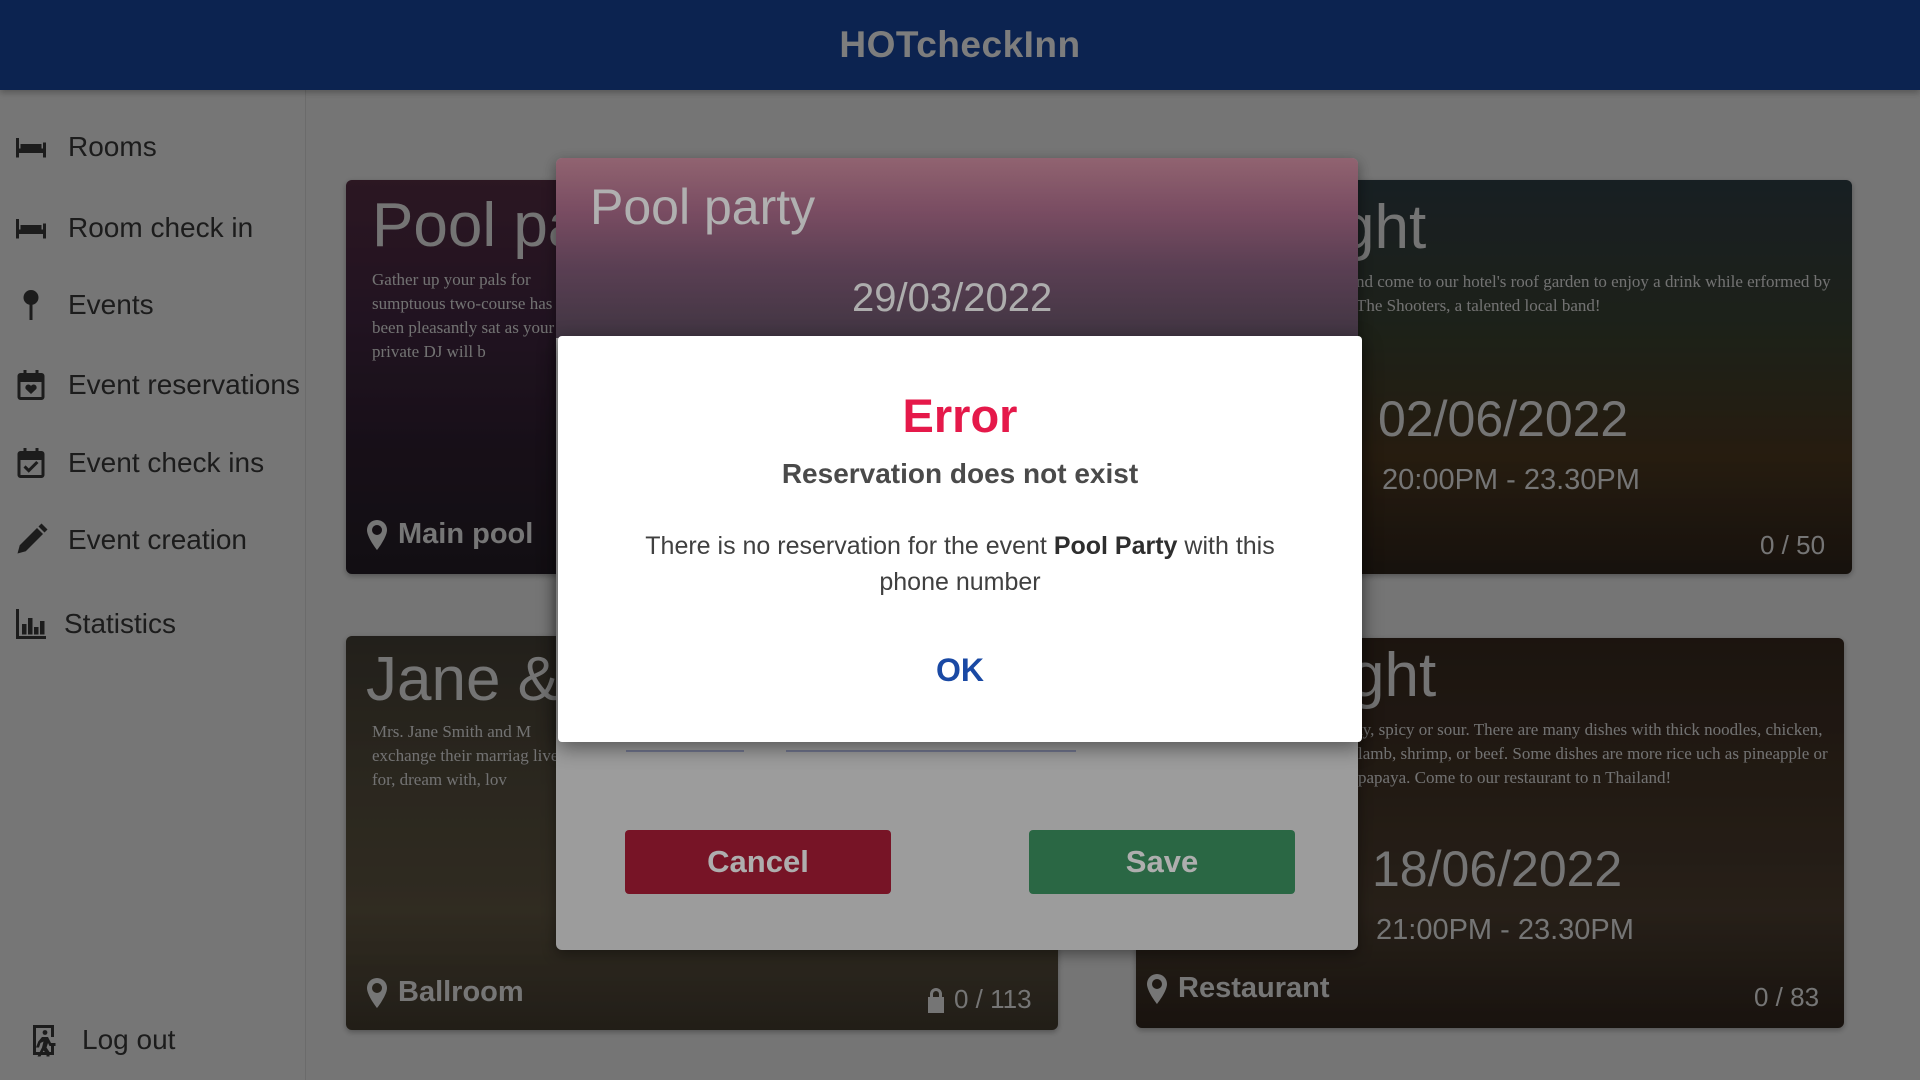 This screenshot has width=1920, height=1080. What do you see at coordinates (960, 670) in the screenshot?
I see `ok-button: OK` at bounding box center [960, 670].